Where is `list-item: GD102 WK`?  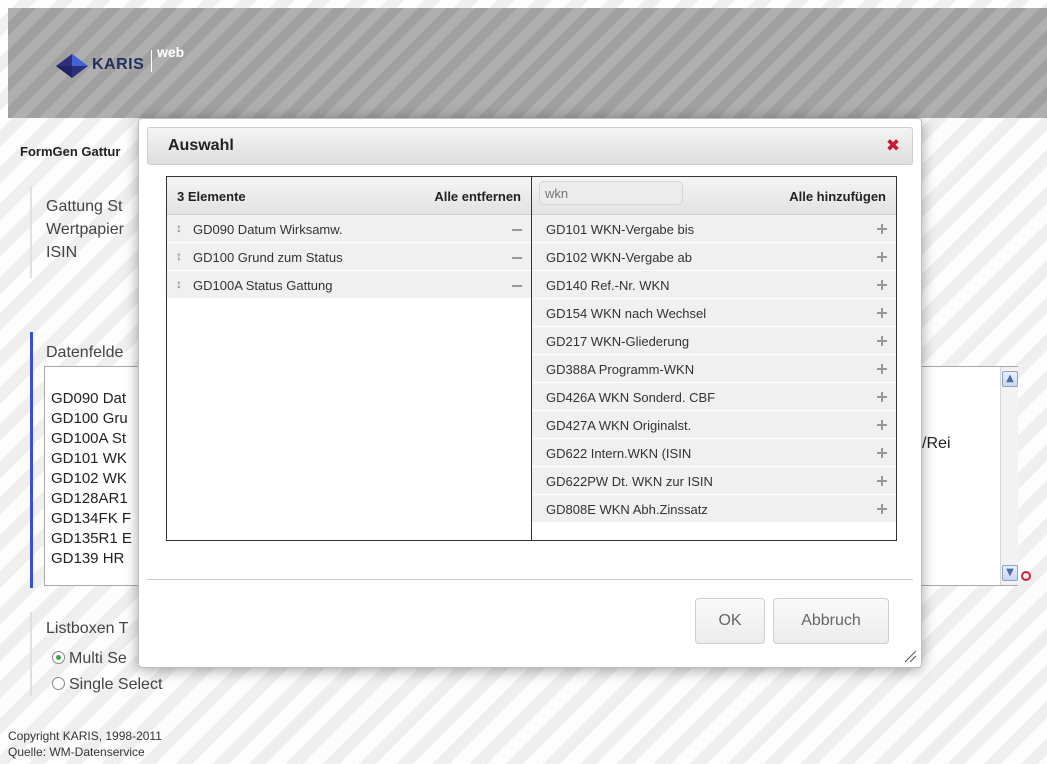 list-item: GD102 WK is located at coordinates (91, 479).